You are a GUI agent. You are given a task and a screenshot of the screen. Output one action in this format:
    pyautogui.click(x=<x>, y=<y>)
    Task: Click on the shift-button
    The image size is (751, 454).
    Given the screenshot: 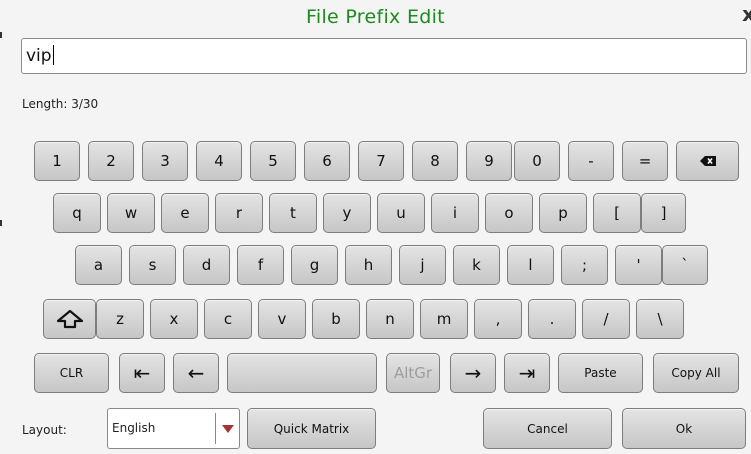 What is the action you would take?
    pyautogui.click(x=69, y=319)
    